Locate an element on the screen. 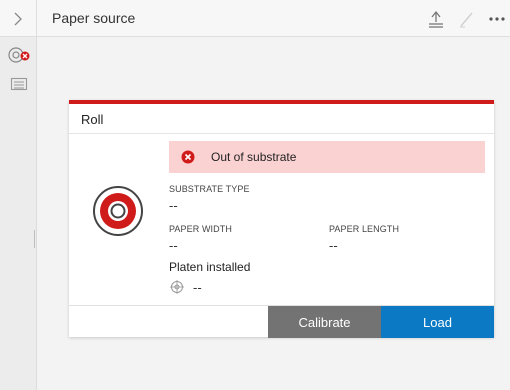  edit-button is located at coordinates (467, 19).